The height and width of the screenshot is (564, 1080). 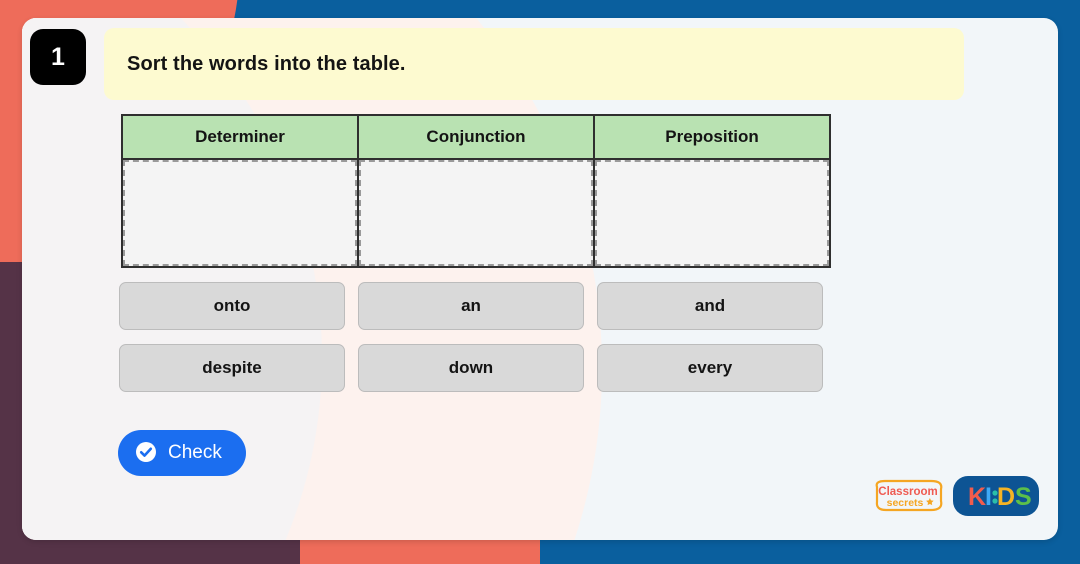 What do you see at coordinates (232, 368) in the screenshot?
I see `word-tile: despite` at bounding box center [232, 368].